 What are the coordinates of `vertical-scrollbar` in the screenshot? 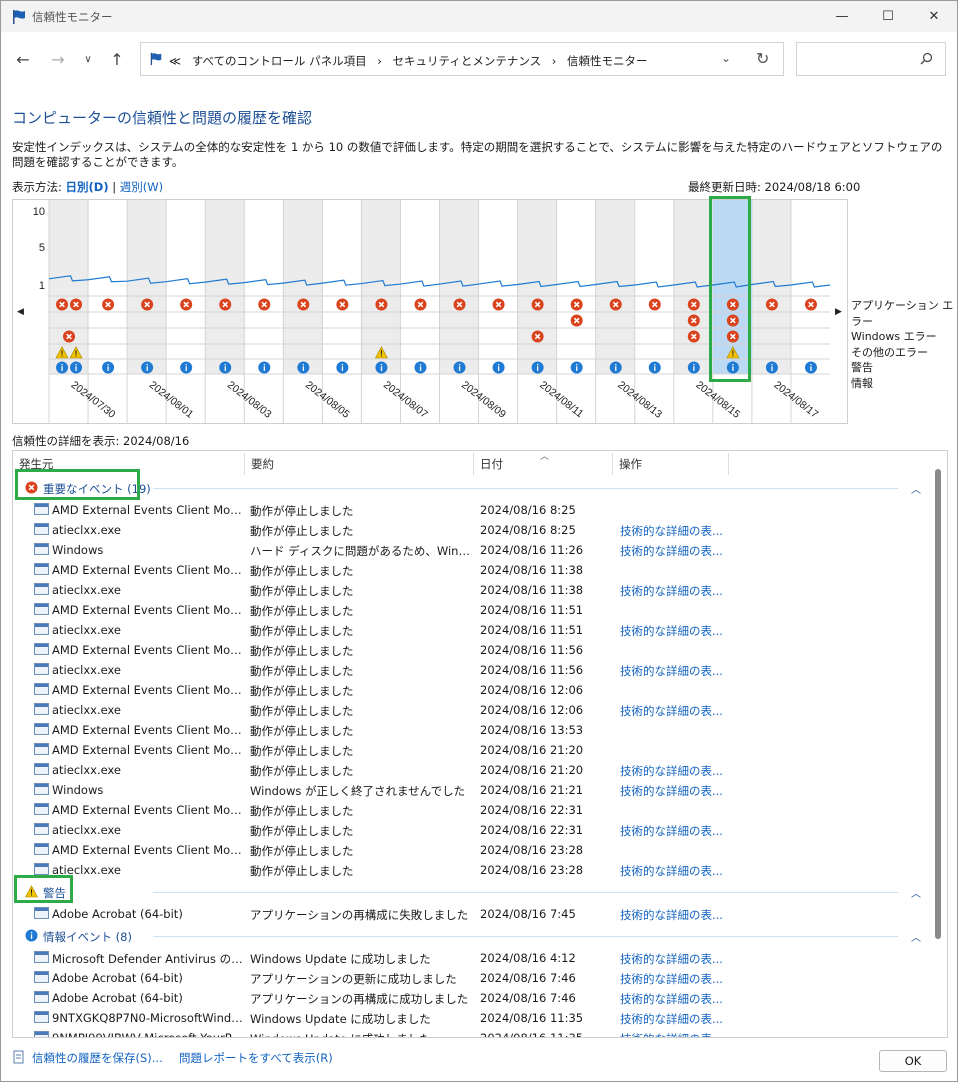 It's located at (938, 704).